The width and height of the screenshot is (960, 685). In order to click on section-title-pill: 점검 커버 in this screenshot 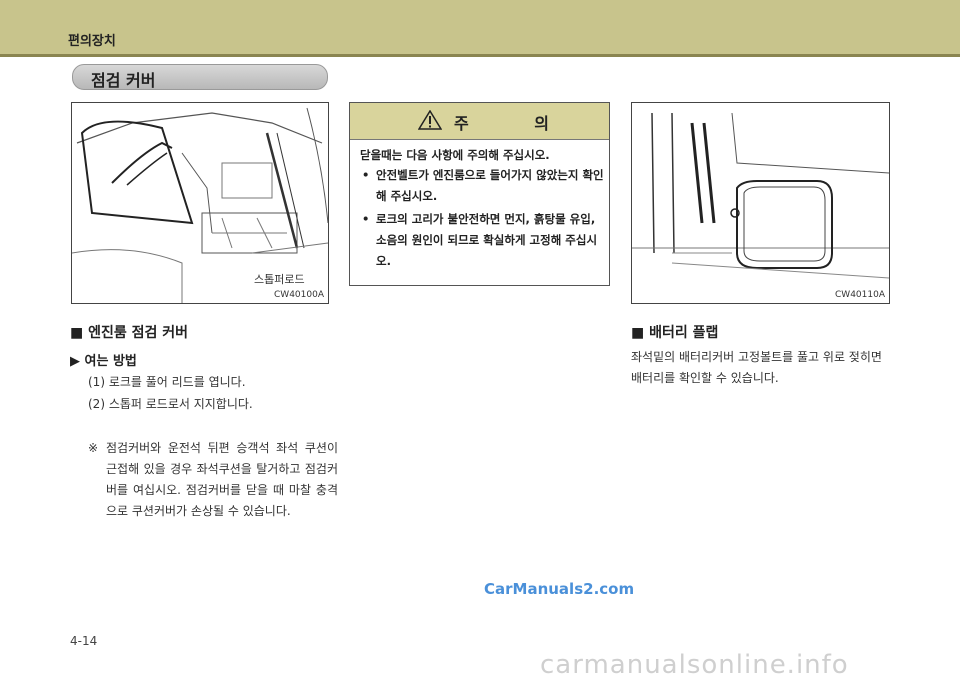, I will do `click(200, 77)`.